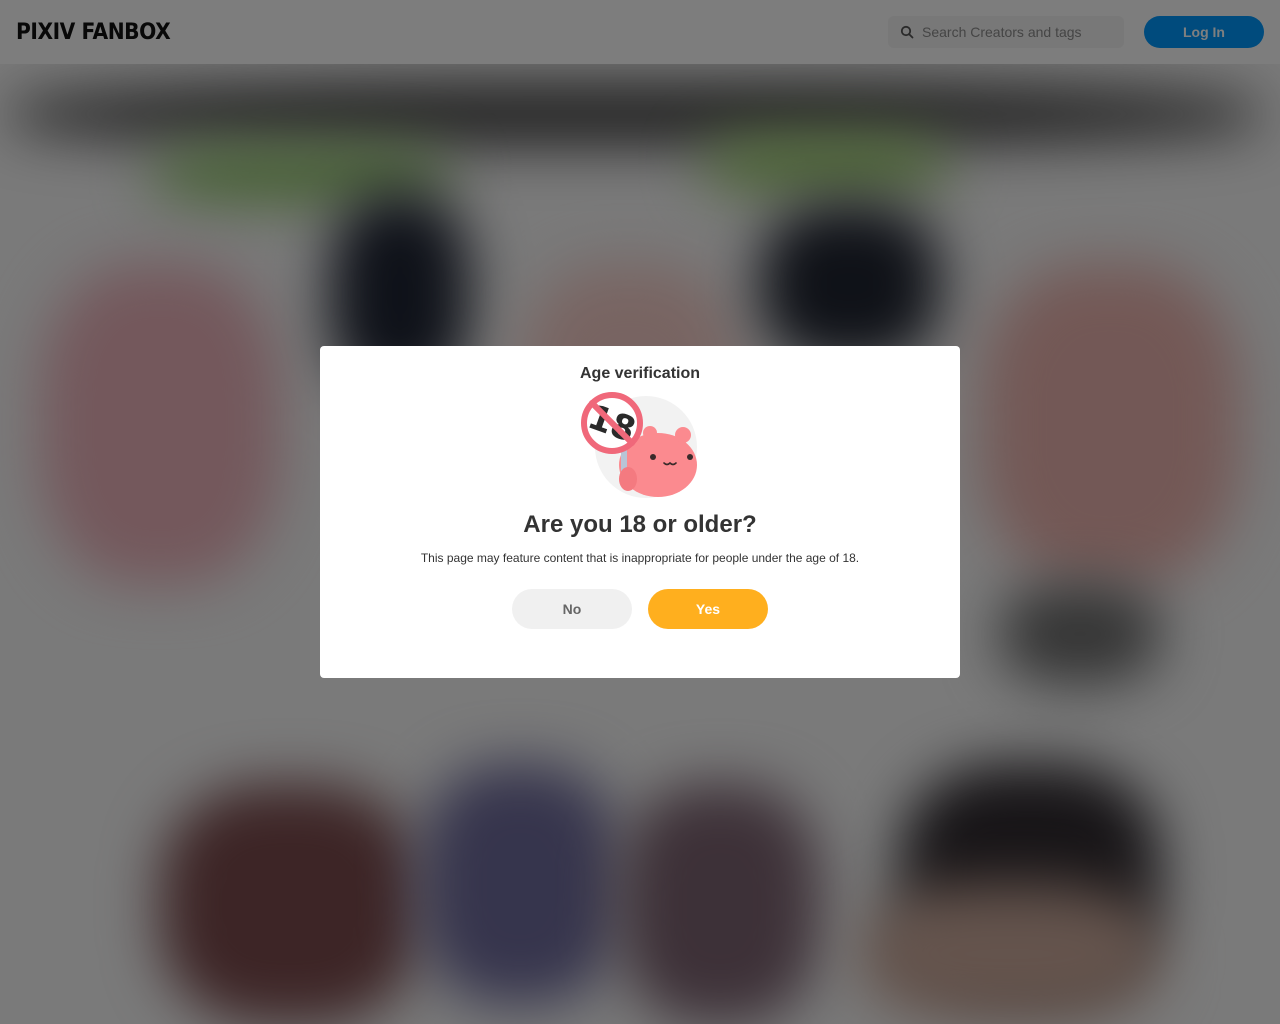  Describe the element at coordinates (640, 609) in the screenshot. I see `modal-buttons: No Yes` at that location.